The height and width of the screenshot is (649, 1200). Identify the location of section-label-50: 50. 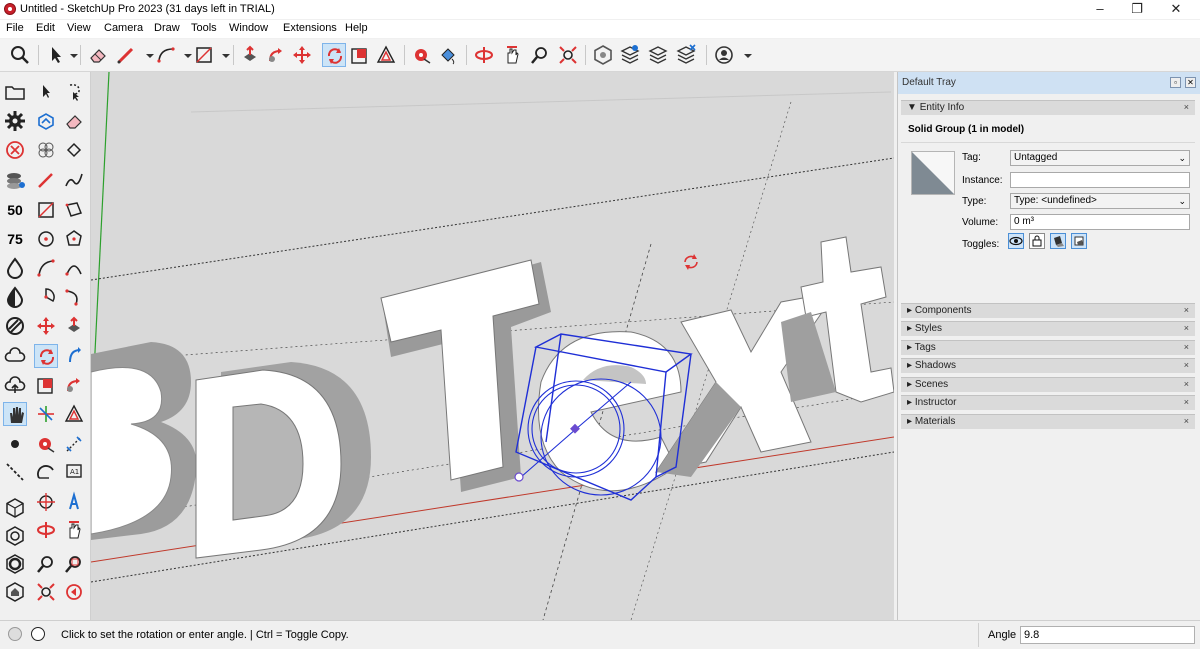
(15, 210).